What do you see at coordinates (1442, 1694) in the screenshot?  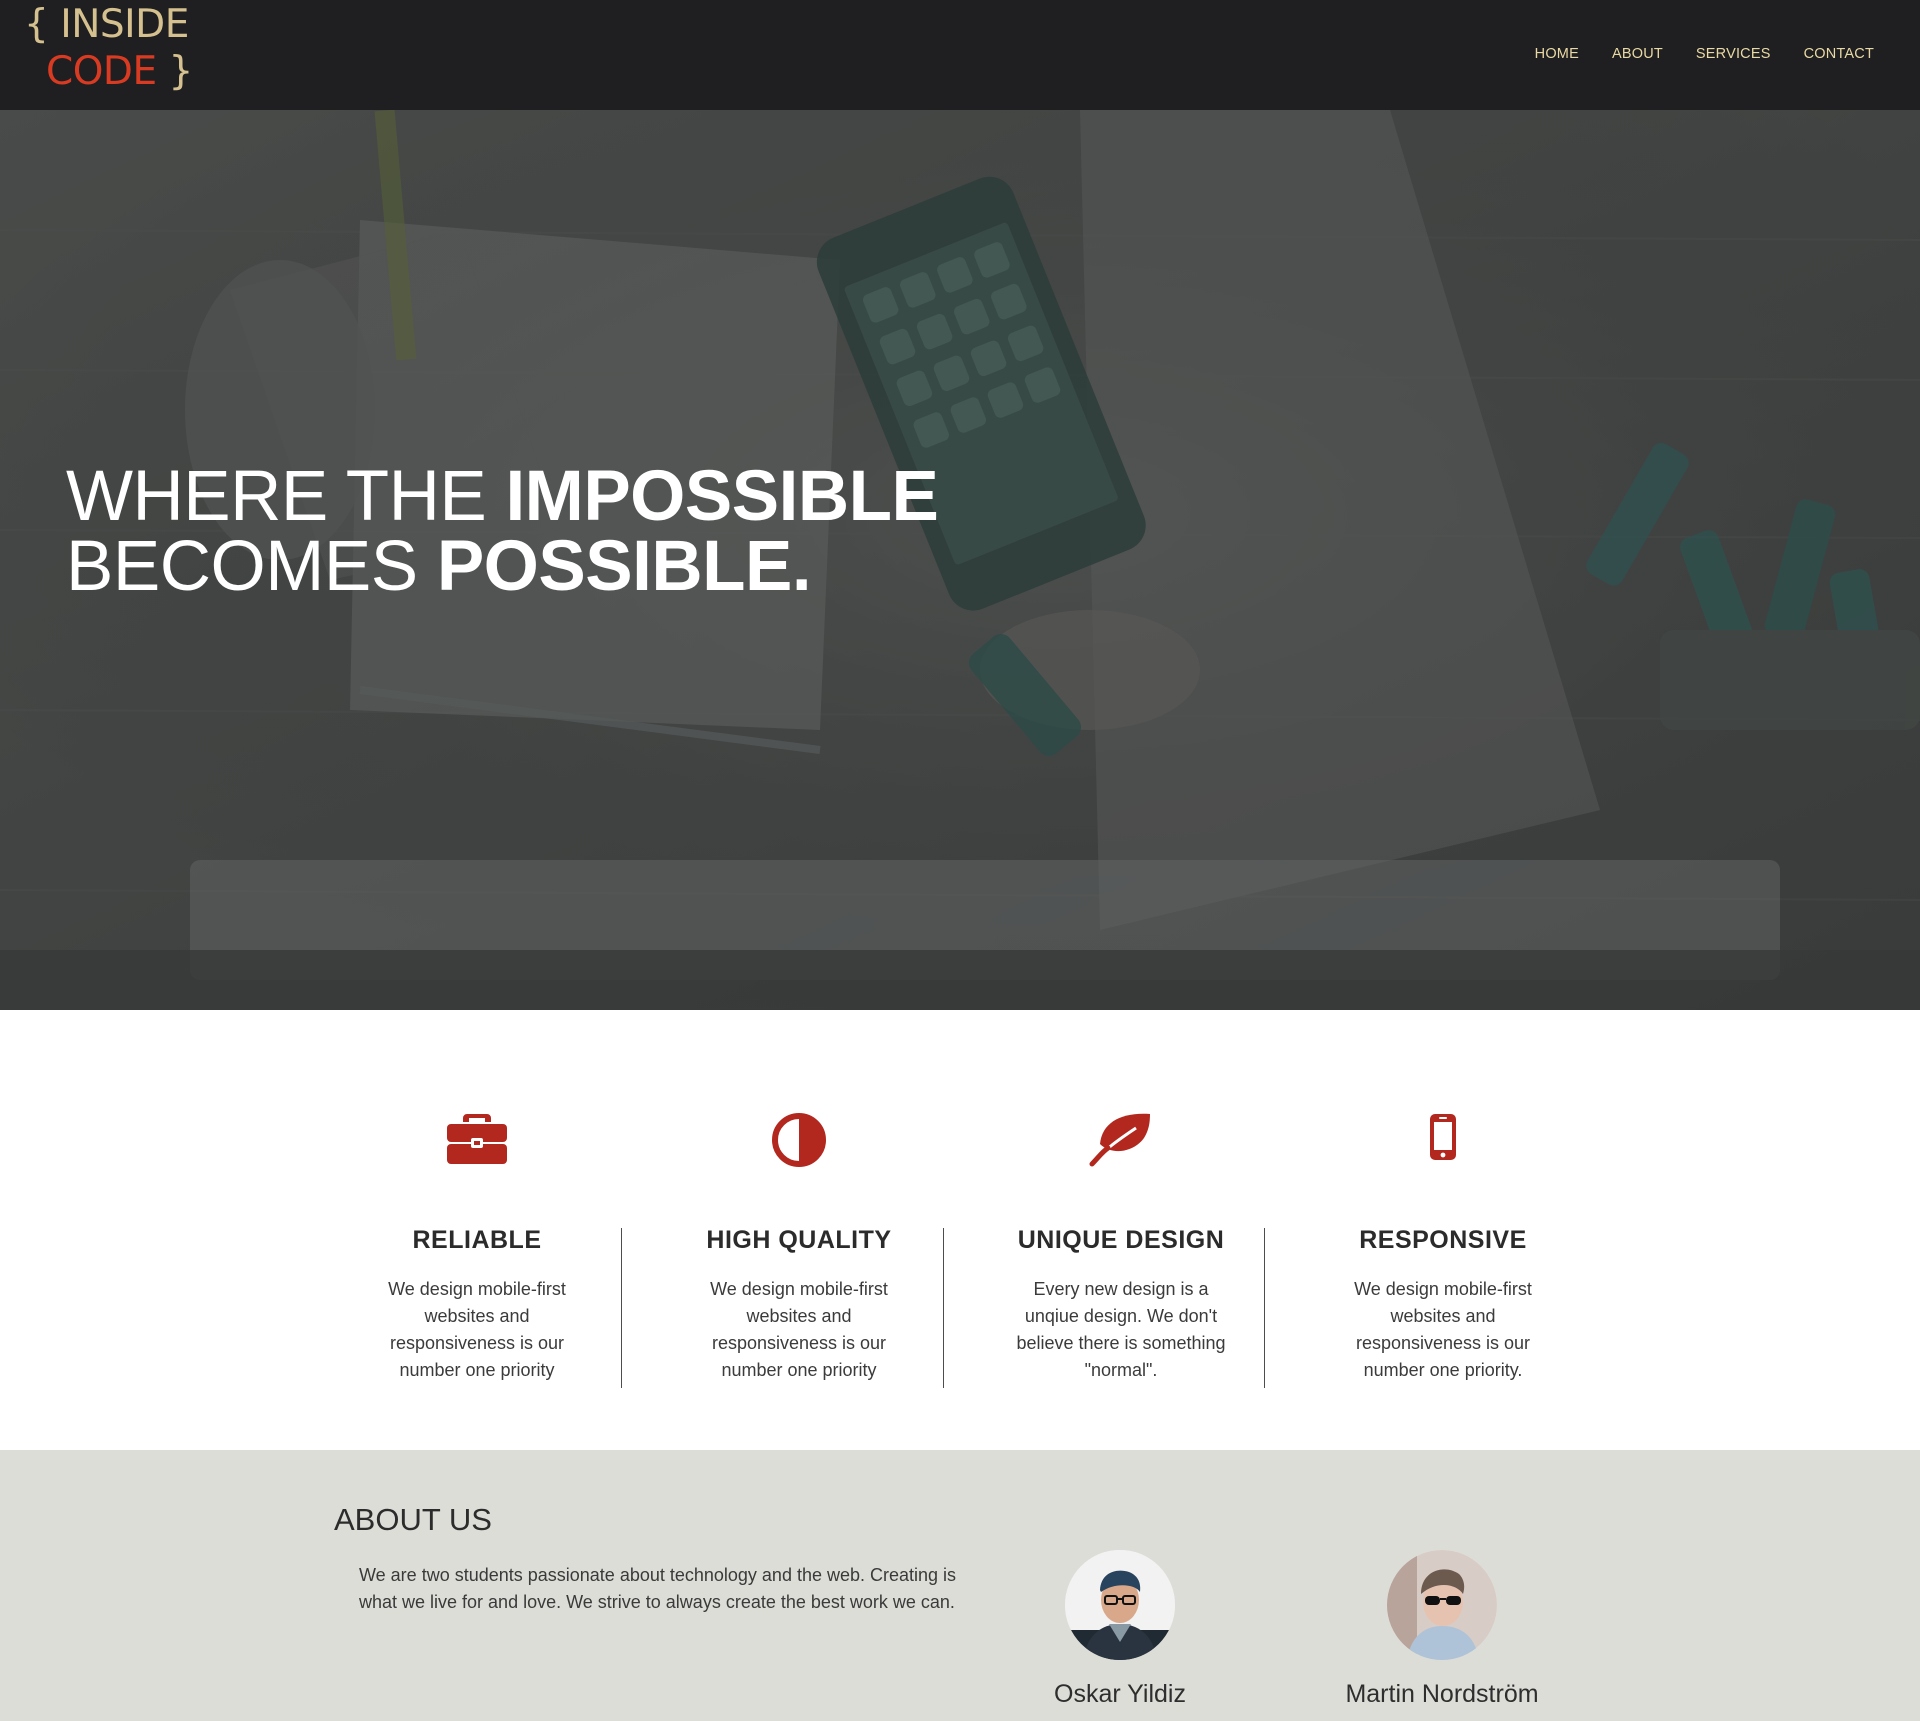 I see `member-name: Martin Nordström` at bounding box center [1442, 1694].